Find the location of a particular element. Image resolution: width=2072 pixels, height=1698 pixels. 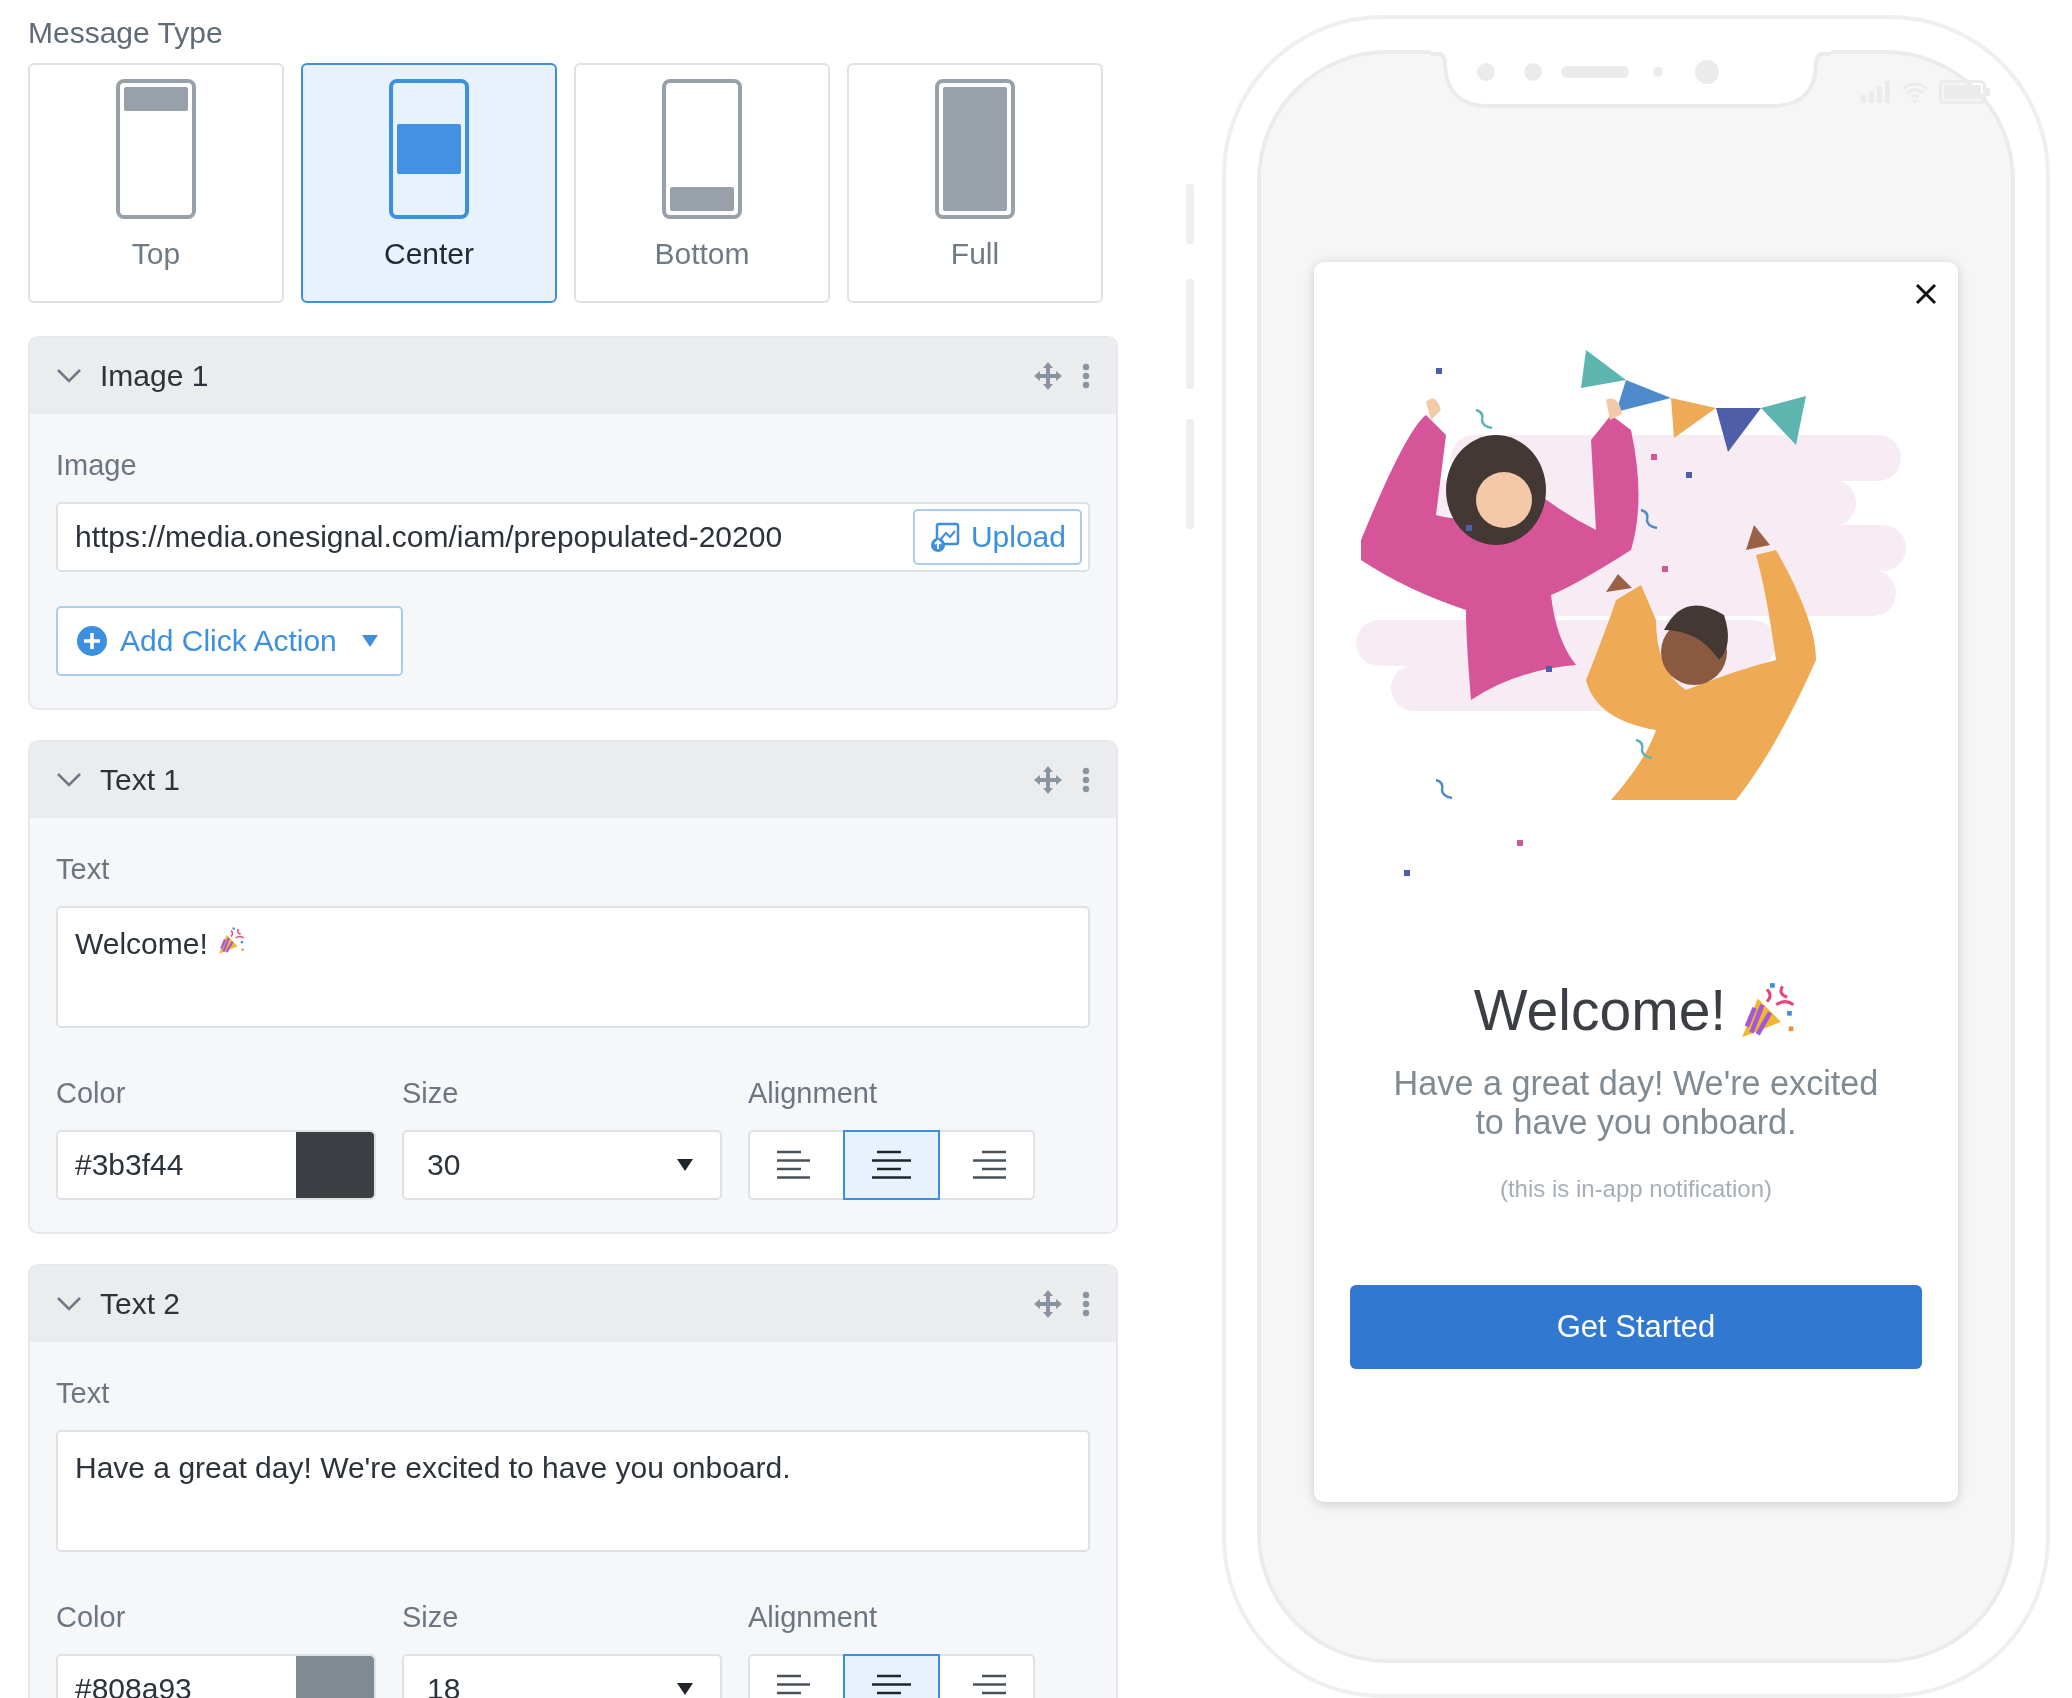

image-upload-icon is located at coordinates (944, 537).